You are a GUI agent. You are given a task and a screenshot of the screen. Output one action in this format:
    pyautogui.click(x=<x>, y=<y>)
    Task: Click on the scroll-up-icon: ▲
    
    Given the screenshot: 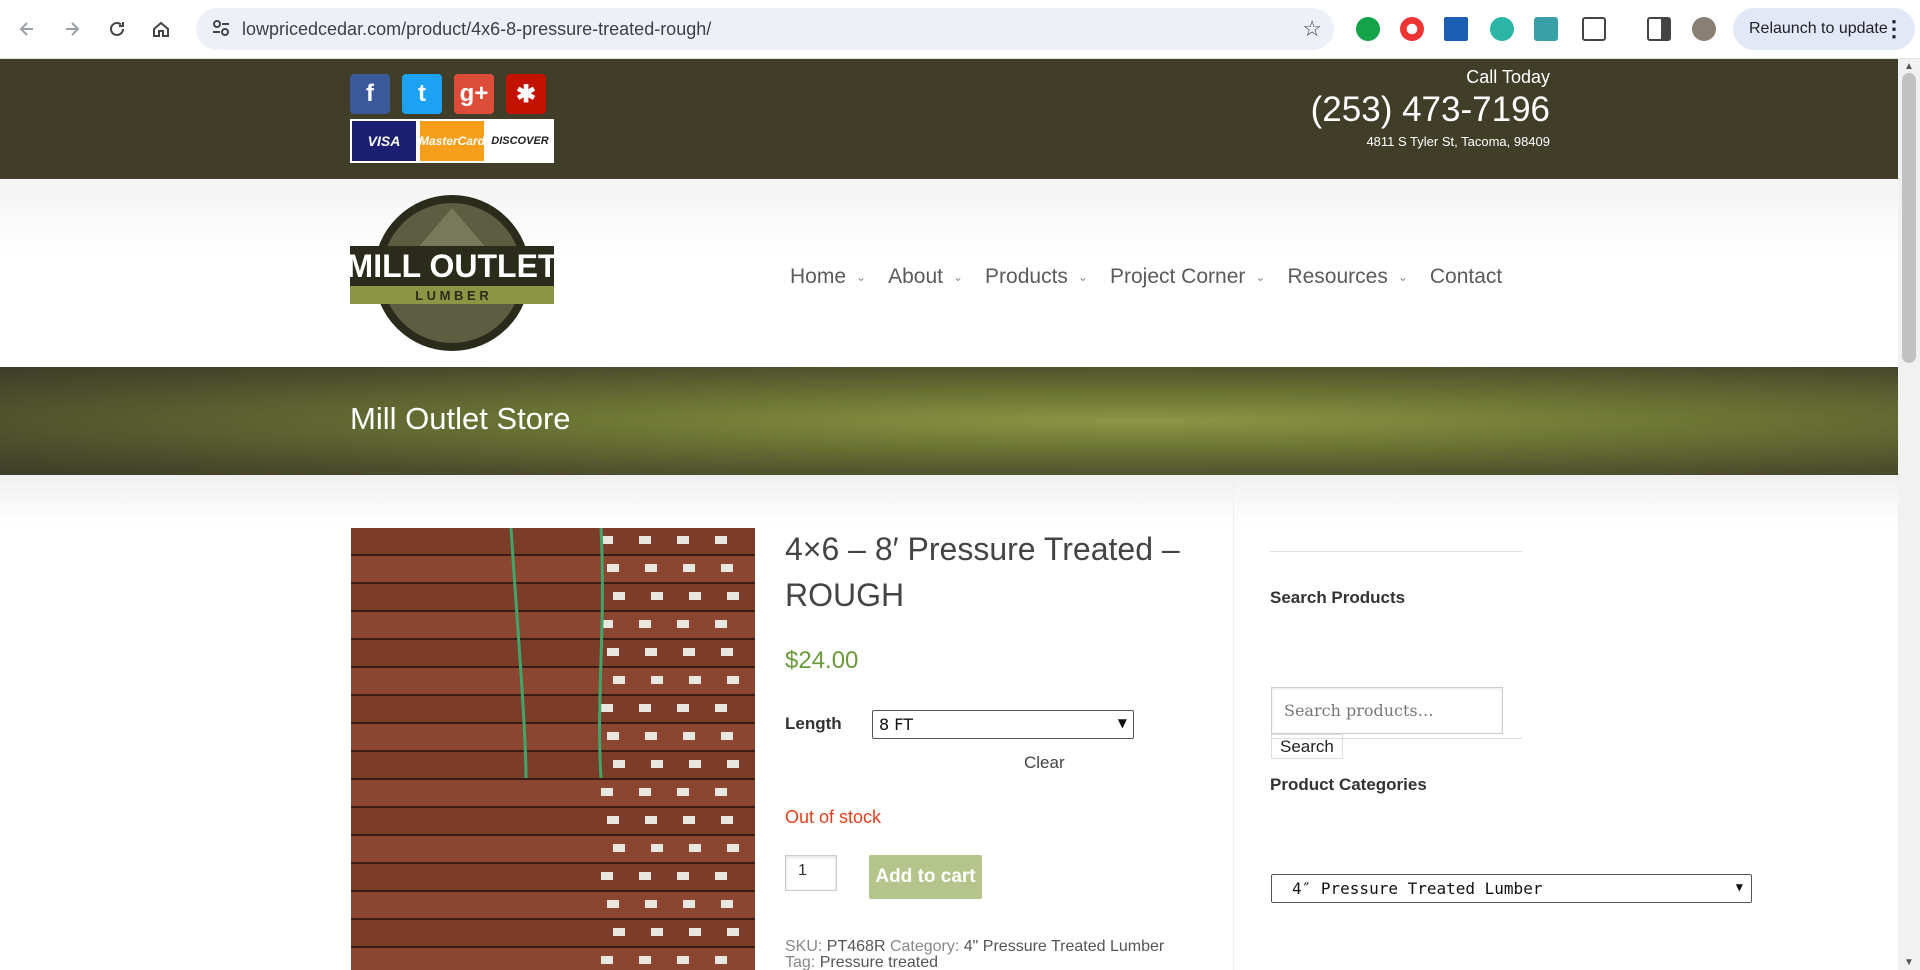 What is the action you would take?
    pyautogui.click(x=1909, y=66)
    